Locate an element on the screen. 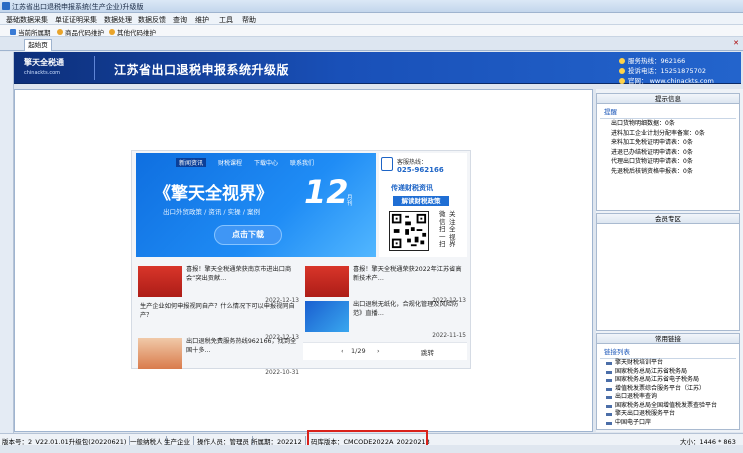 This screenshot has width=743, height=453. title-bar: 江苏省出口退税申报系统(生产企业)升级版 is located at coordinates (371, 6).